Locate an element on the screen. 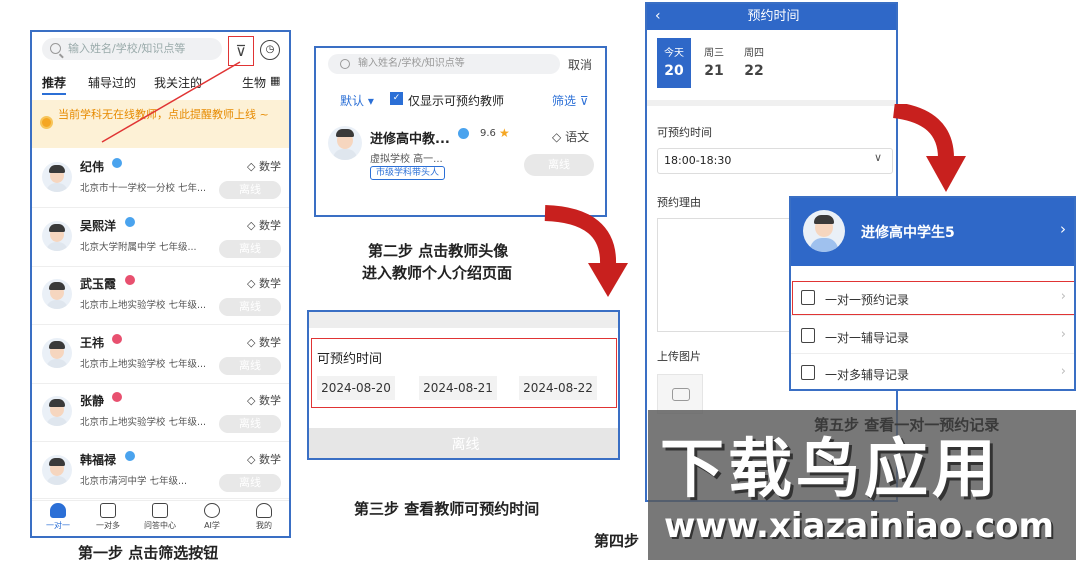  nav-one-to-many: 一对多 is located at coordinates (108, 517).